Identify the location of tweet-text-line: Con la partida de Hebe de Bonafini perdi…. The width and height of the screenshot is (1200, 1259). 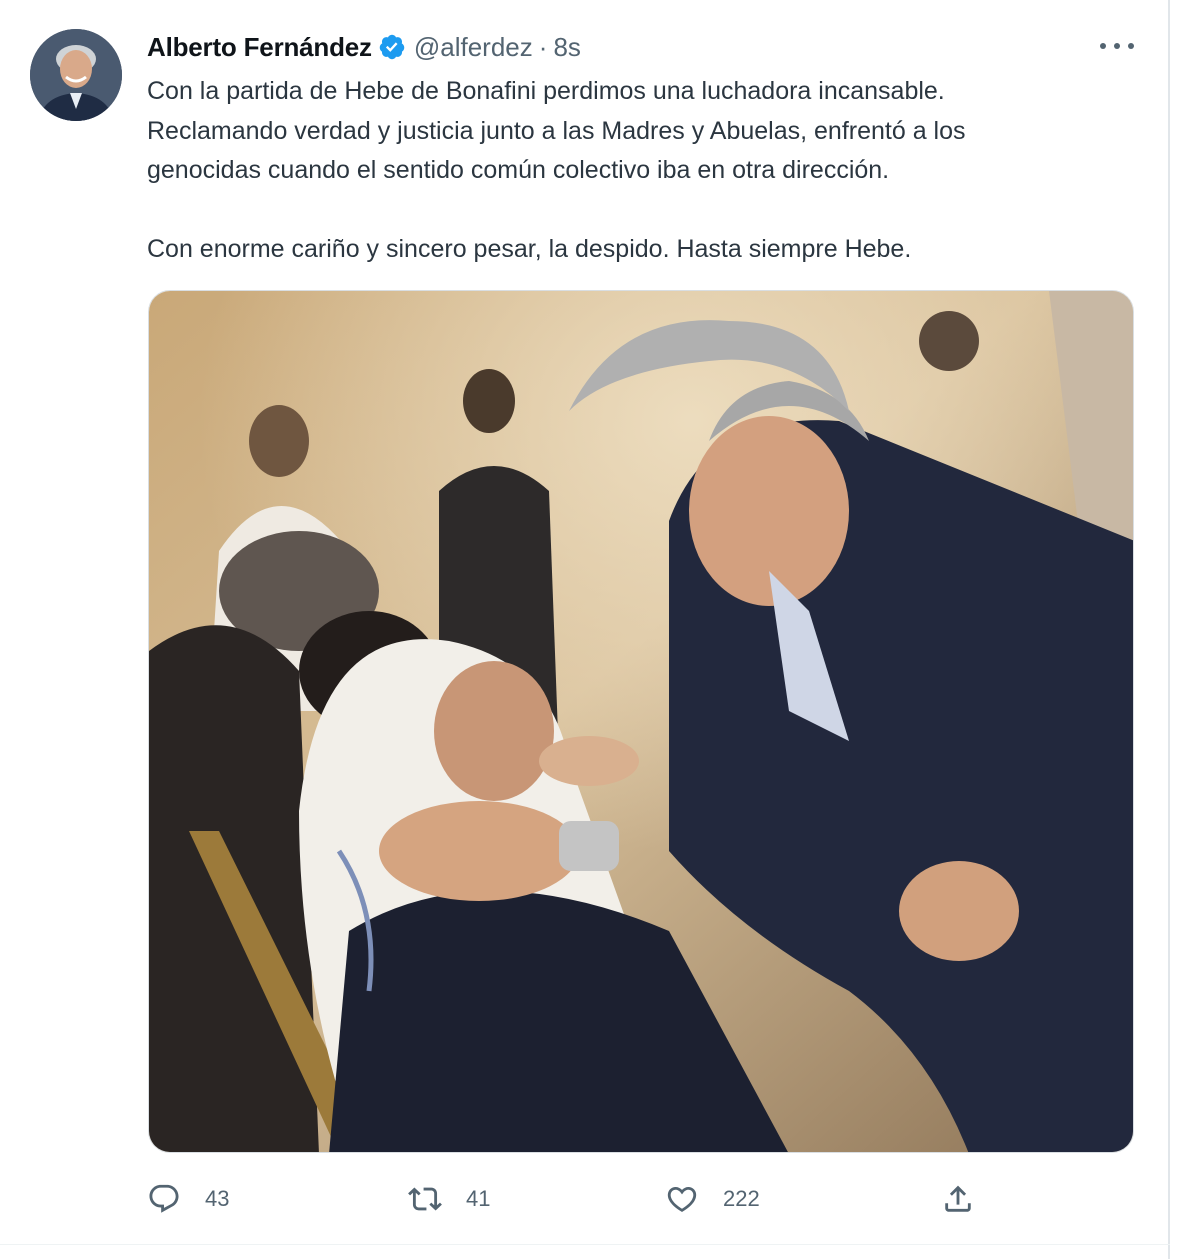
(546, 91).